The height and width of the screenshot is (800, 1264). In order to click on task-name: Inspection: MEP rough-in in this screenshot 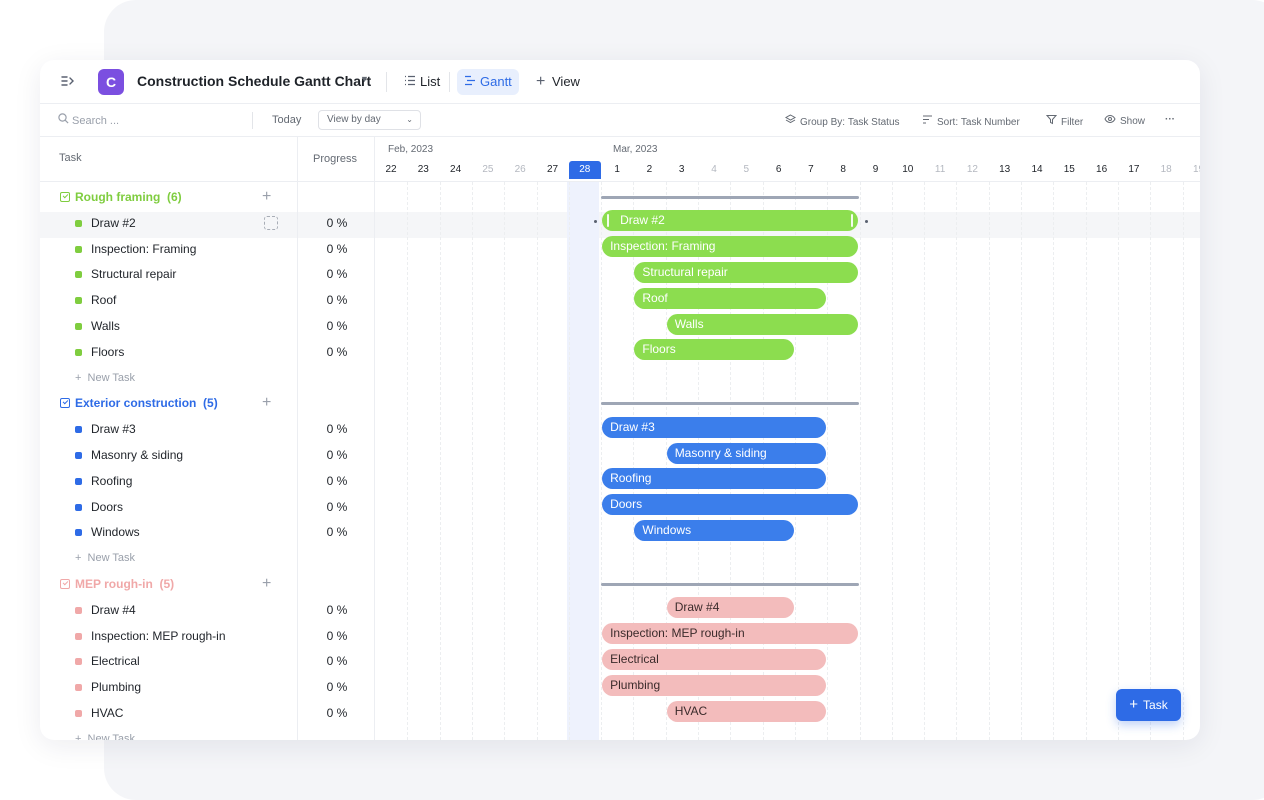, I will do `click(158, 636)`.